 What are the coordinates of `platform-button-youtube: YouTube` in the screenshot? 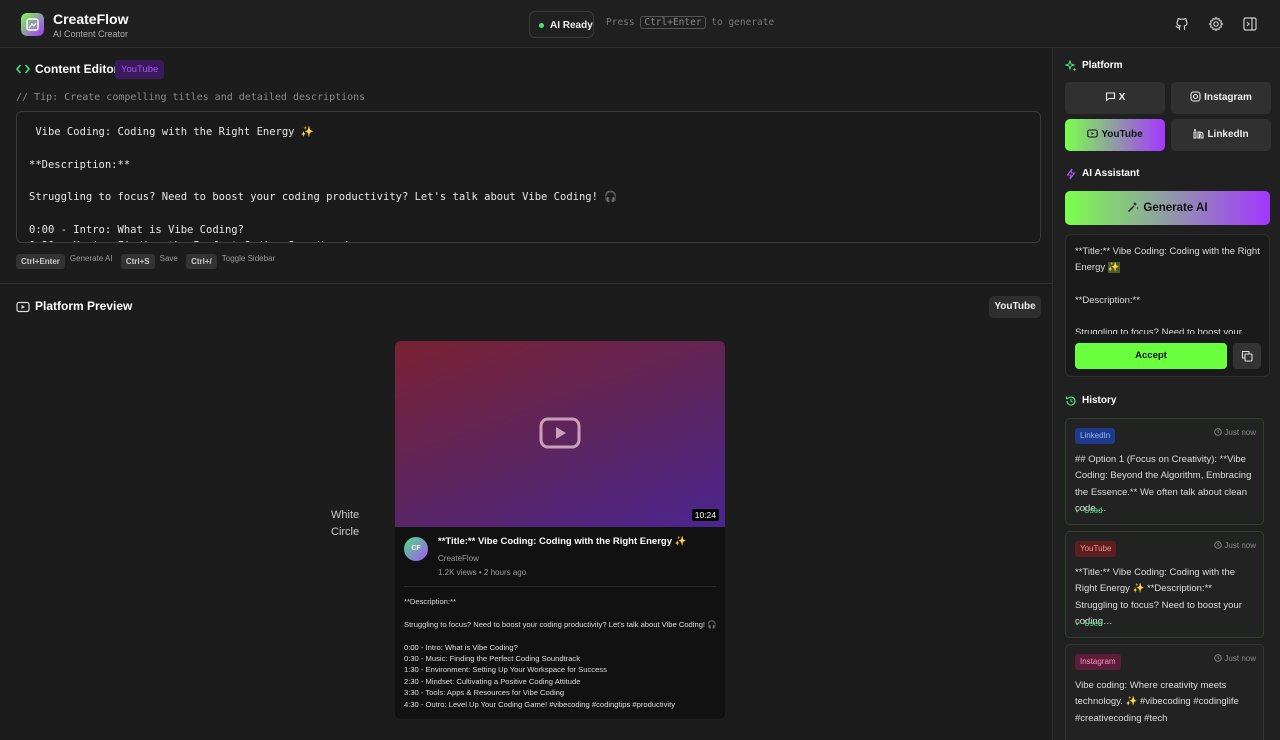 It's located at (1115, 135).